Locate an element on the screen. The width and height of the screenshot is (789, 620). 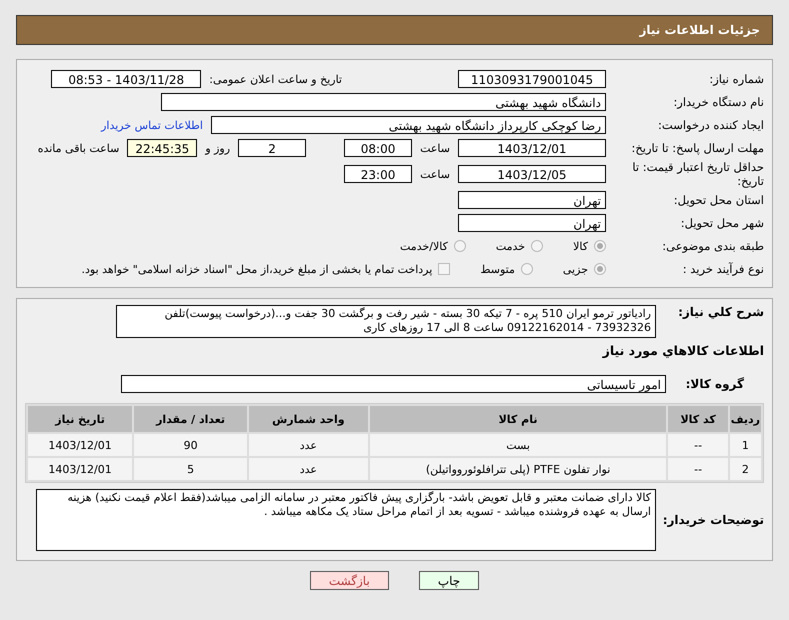
deadline-time-field: 08:00 is located at coordinates (378, 148).